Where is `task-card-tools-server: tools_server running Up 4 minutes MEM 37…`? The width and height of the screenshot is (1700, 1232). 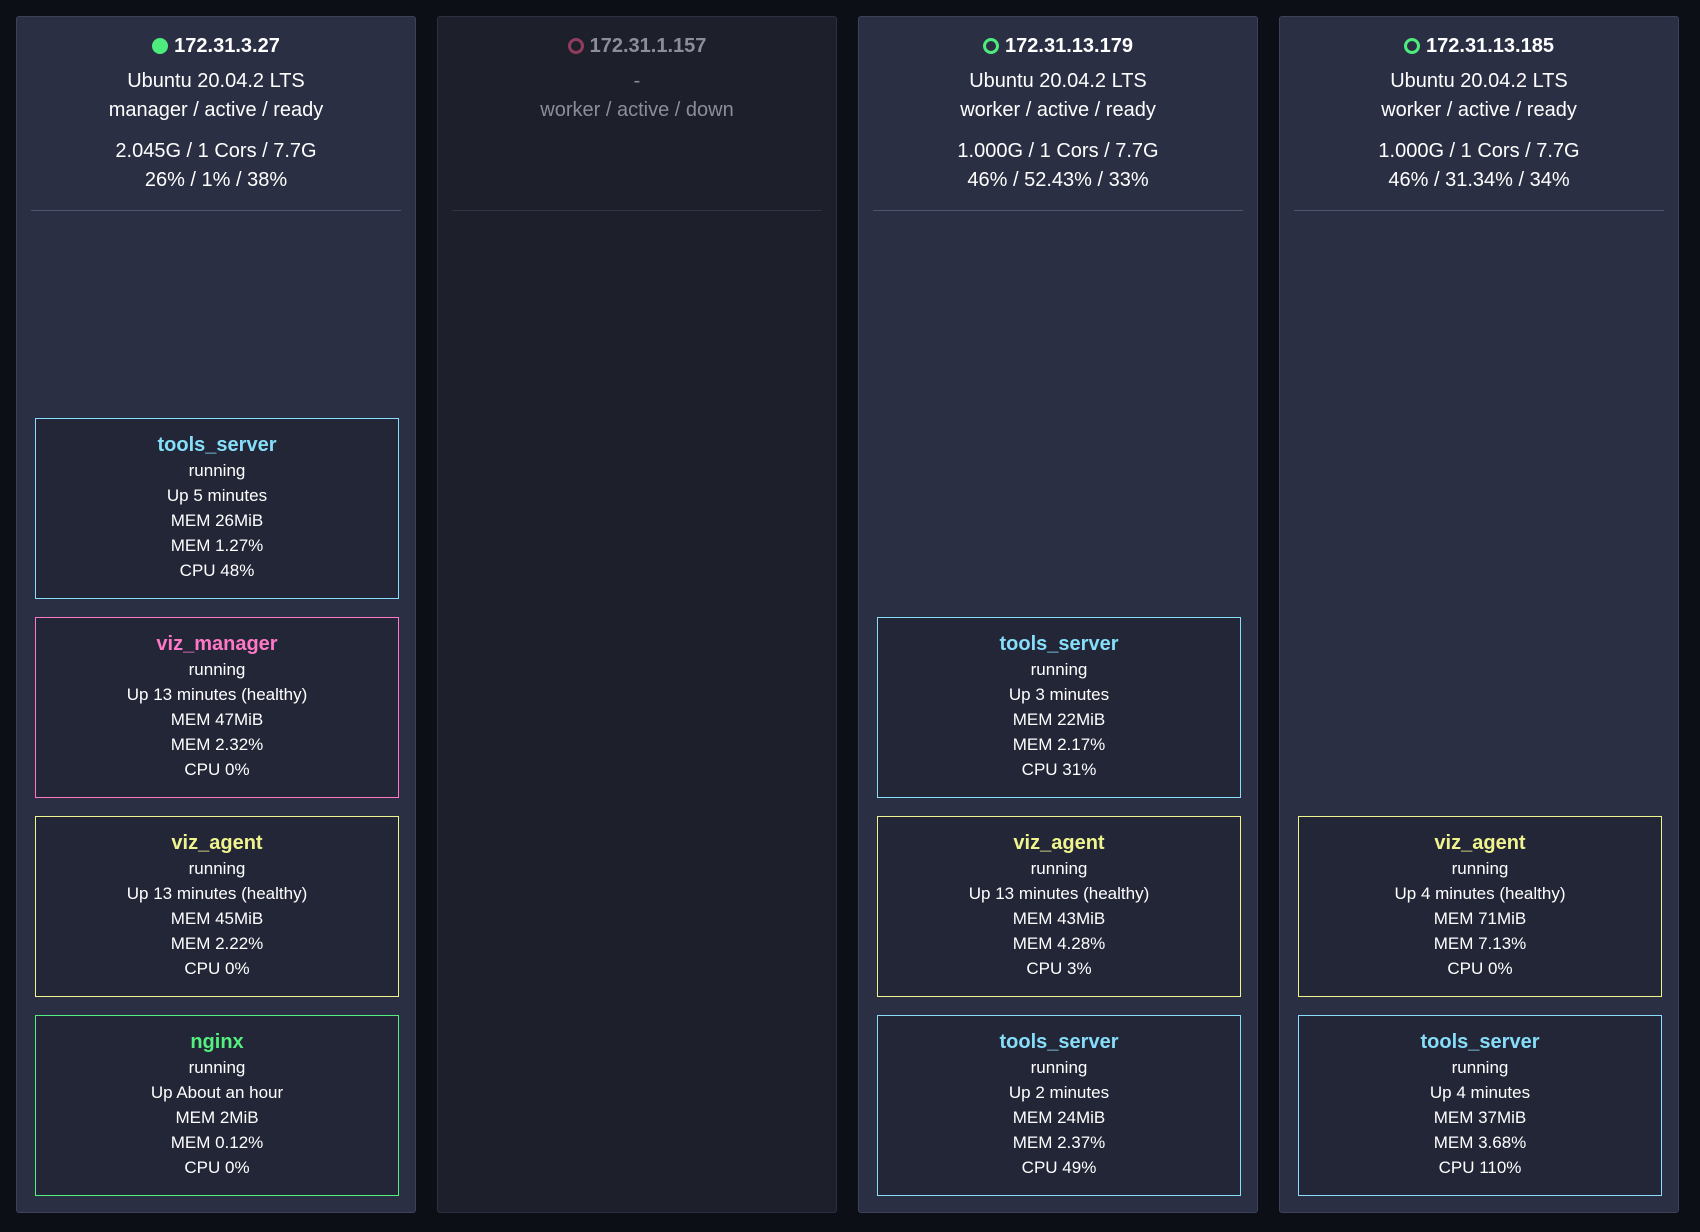
task-card-tools-server: tools_server running Up 4 minutes MEM 37… is located at coordinates (1480, 1105).